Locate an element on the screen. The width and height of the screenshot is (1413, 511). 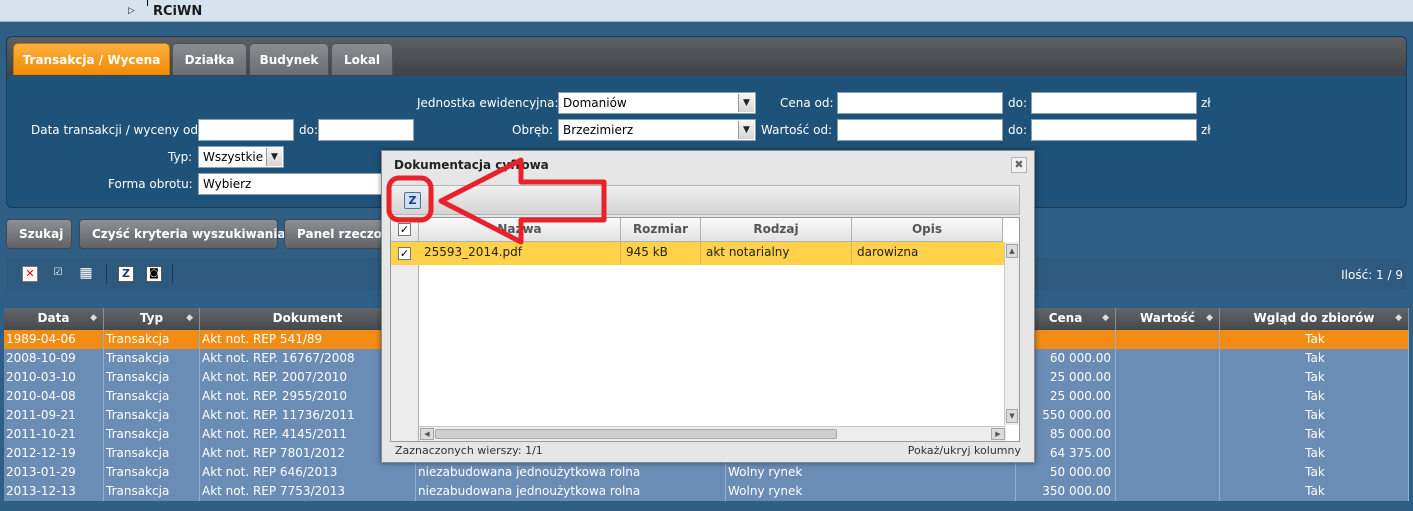
horizontal-scrollbar: ◀ ▶ is located at coordinates (712, 433).